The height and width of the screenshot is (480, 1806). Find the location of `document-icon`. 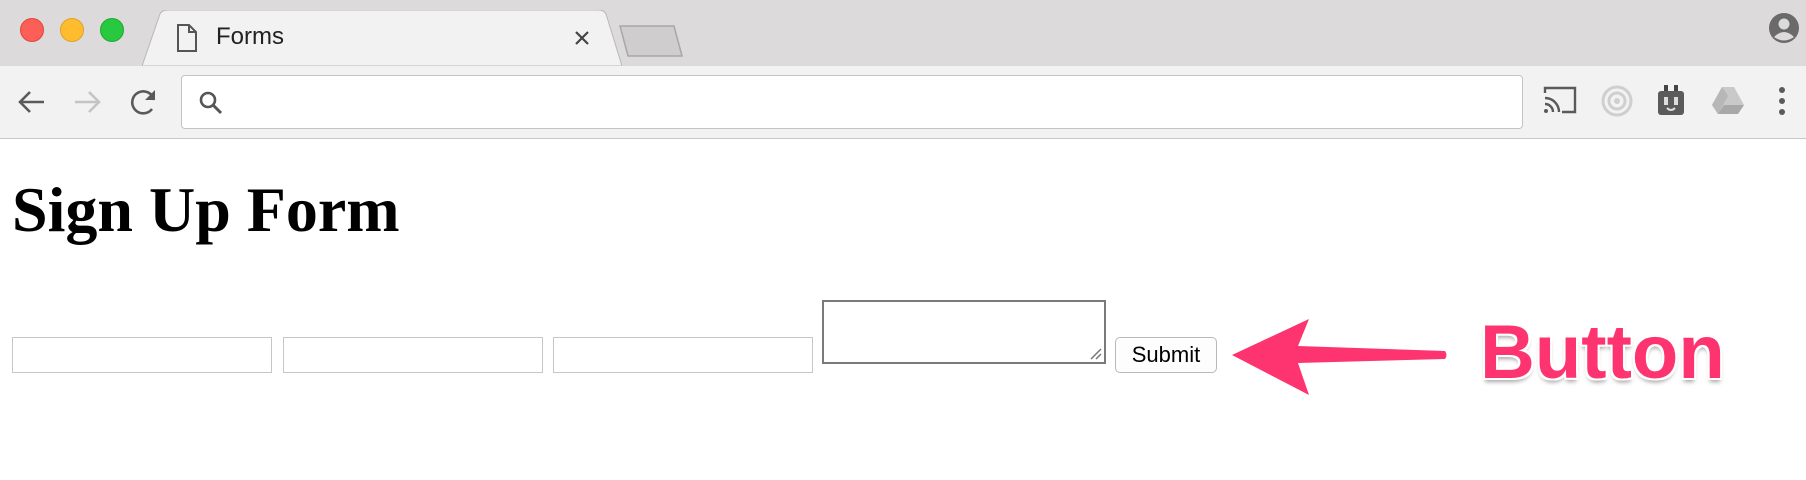

document-icon is located at coordinates (187, 38).